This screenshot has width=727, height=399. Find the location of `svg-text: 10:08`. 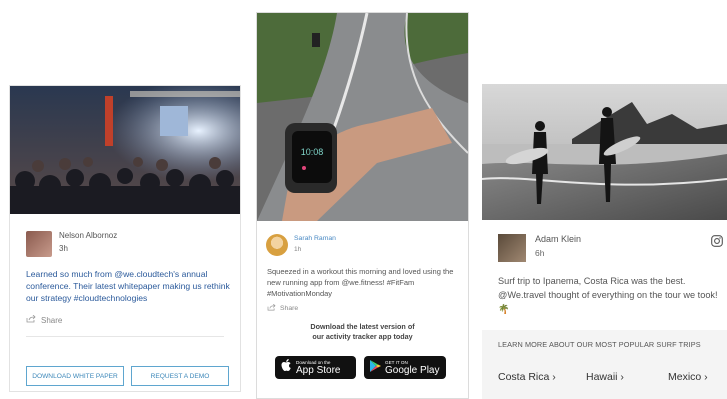

svg-text: 10:08 is located at coordinates (312, 152).